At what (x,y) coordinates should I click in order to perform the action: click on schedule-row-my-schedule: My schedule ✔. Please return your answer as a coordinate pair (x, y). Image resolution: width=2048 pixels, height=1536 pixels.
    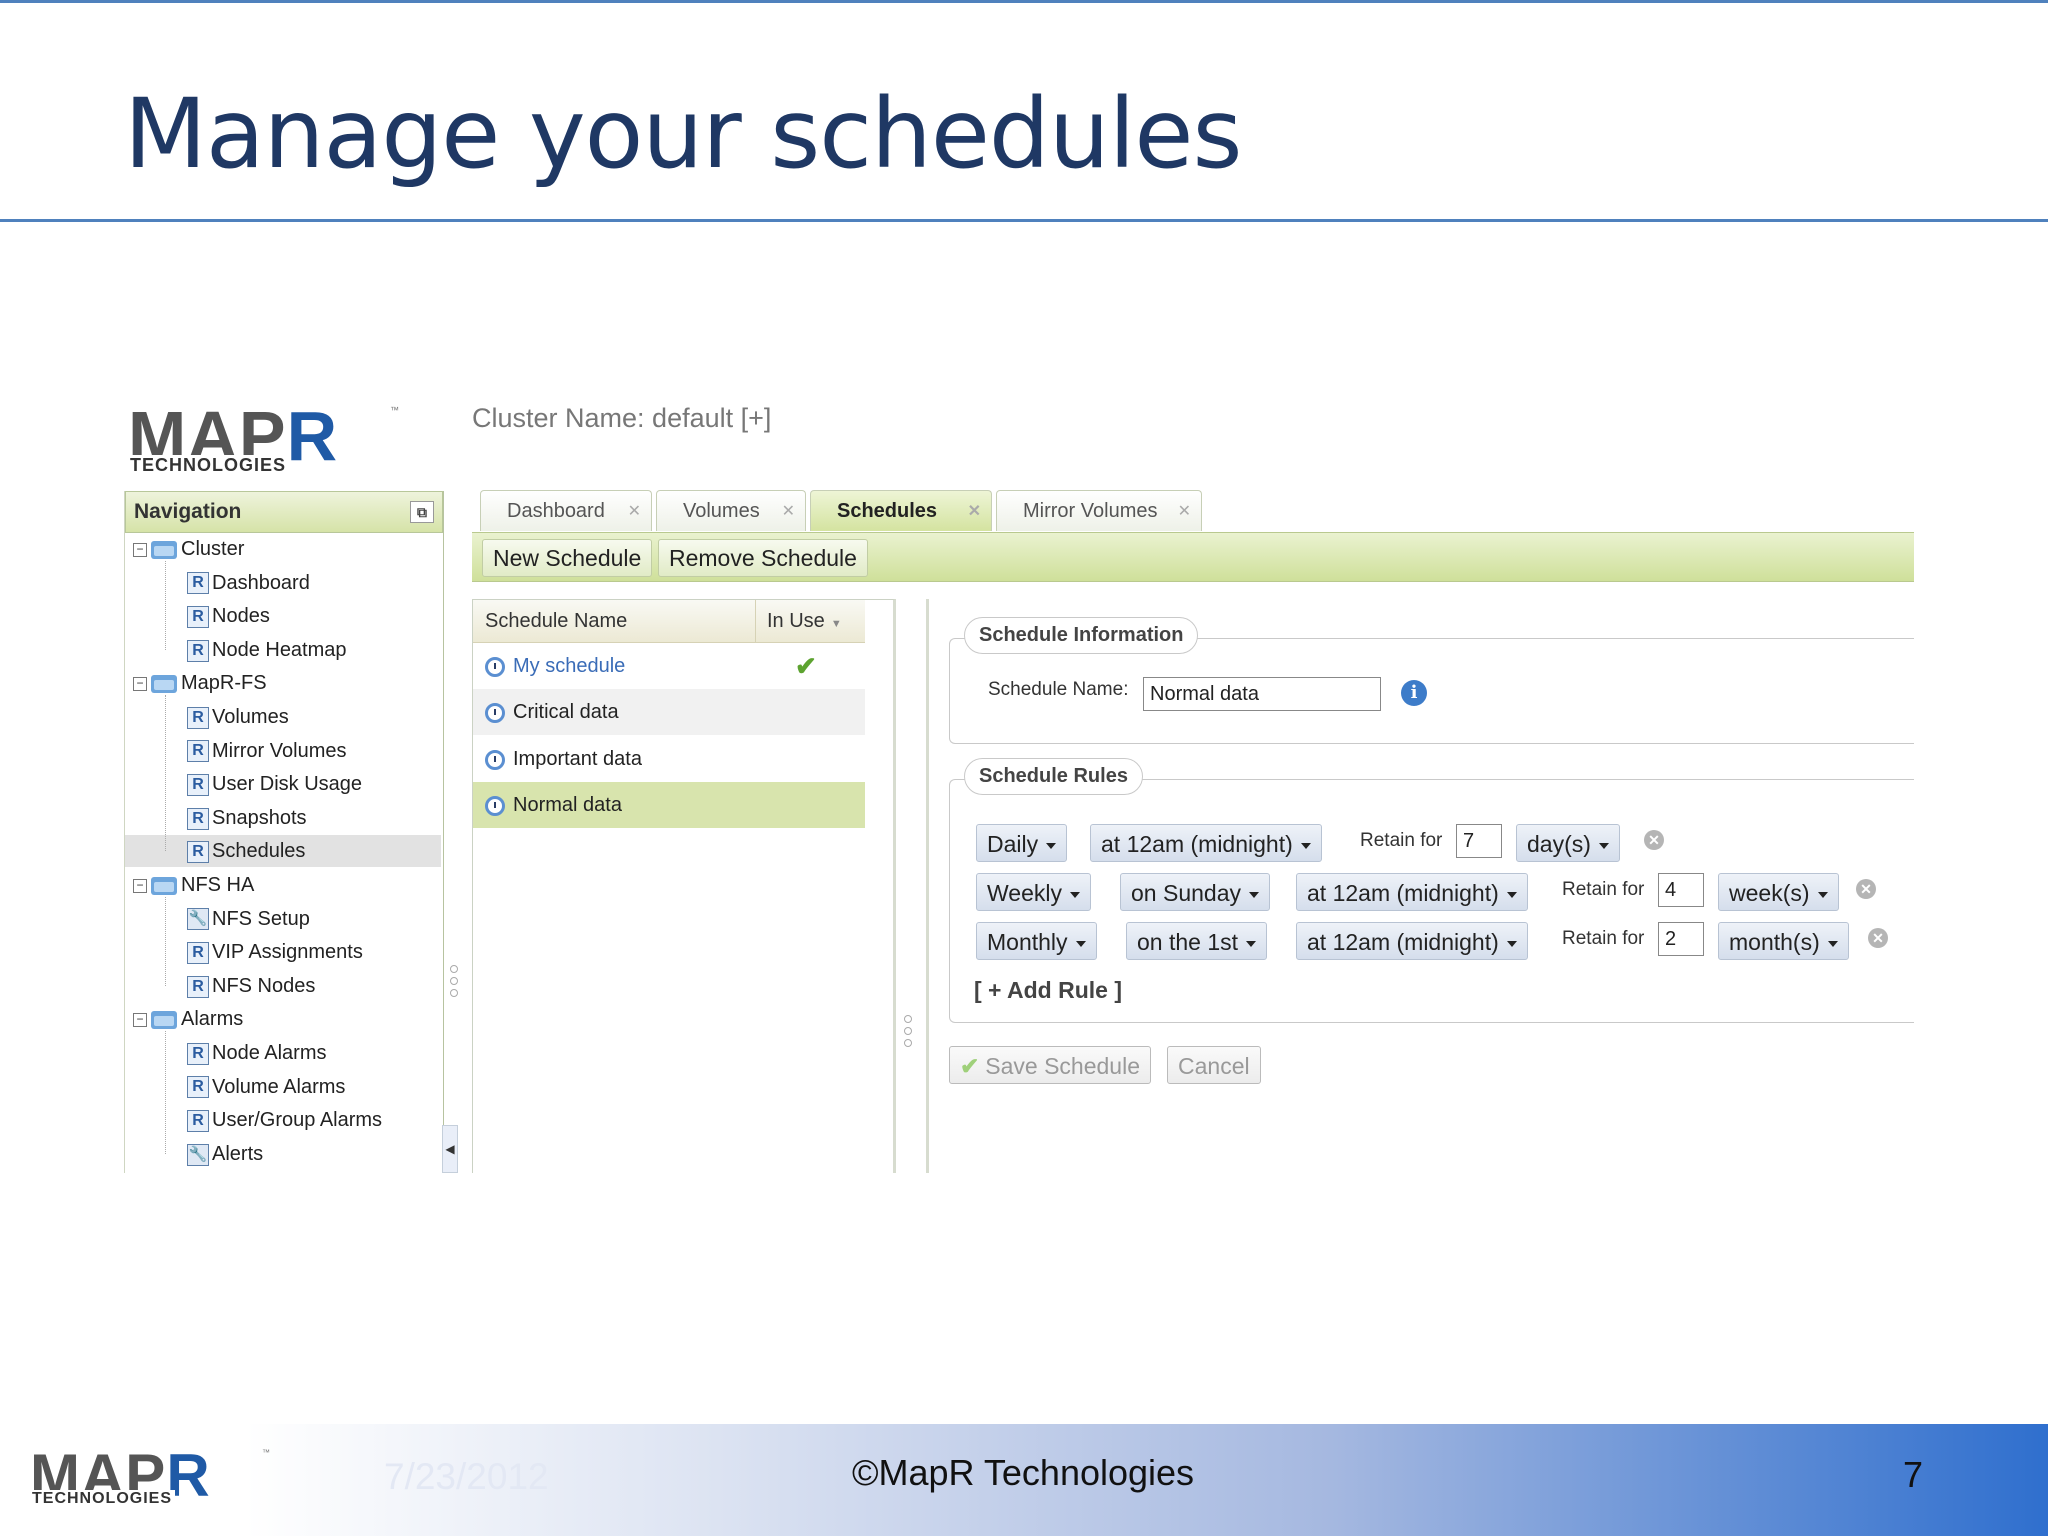
    Looking at the image, I should click on (669, 666).